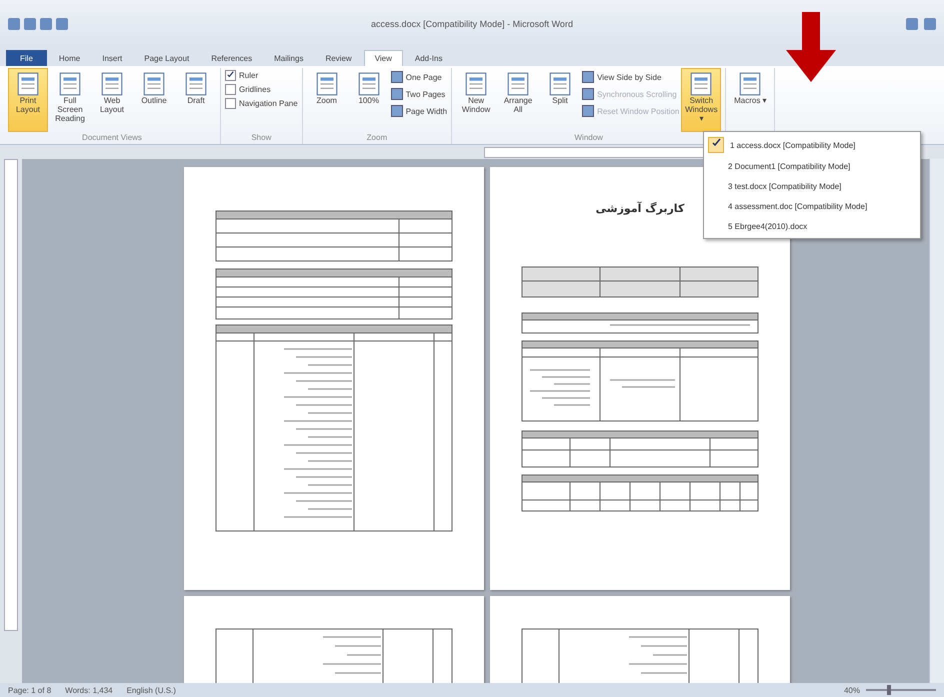 The height and width of the screenshot is (697, 944). What do you see at coordinates (419, 77) in the screenshot?
I see `ribbon-small-button: One Page` at bounding box center [419, 77].